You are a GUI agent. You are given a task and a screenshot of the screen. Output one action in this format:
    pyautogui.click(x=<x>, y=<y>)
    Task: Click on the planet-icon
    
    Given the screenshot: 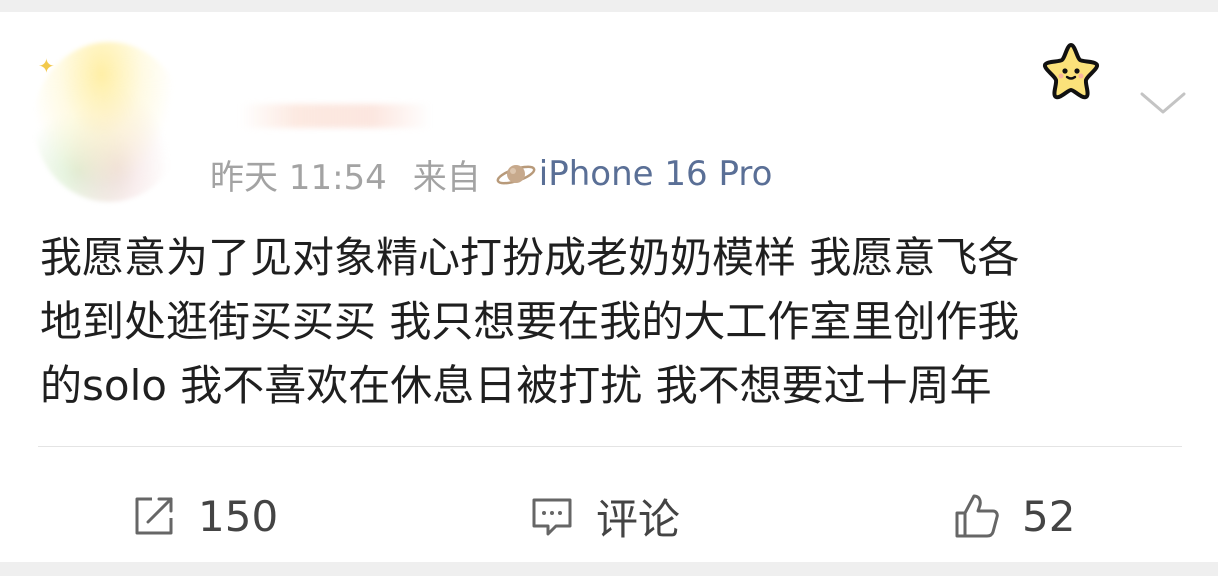 What is the action you would take?
    pyautogui.click(x=516, y=175)
    